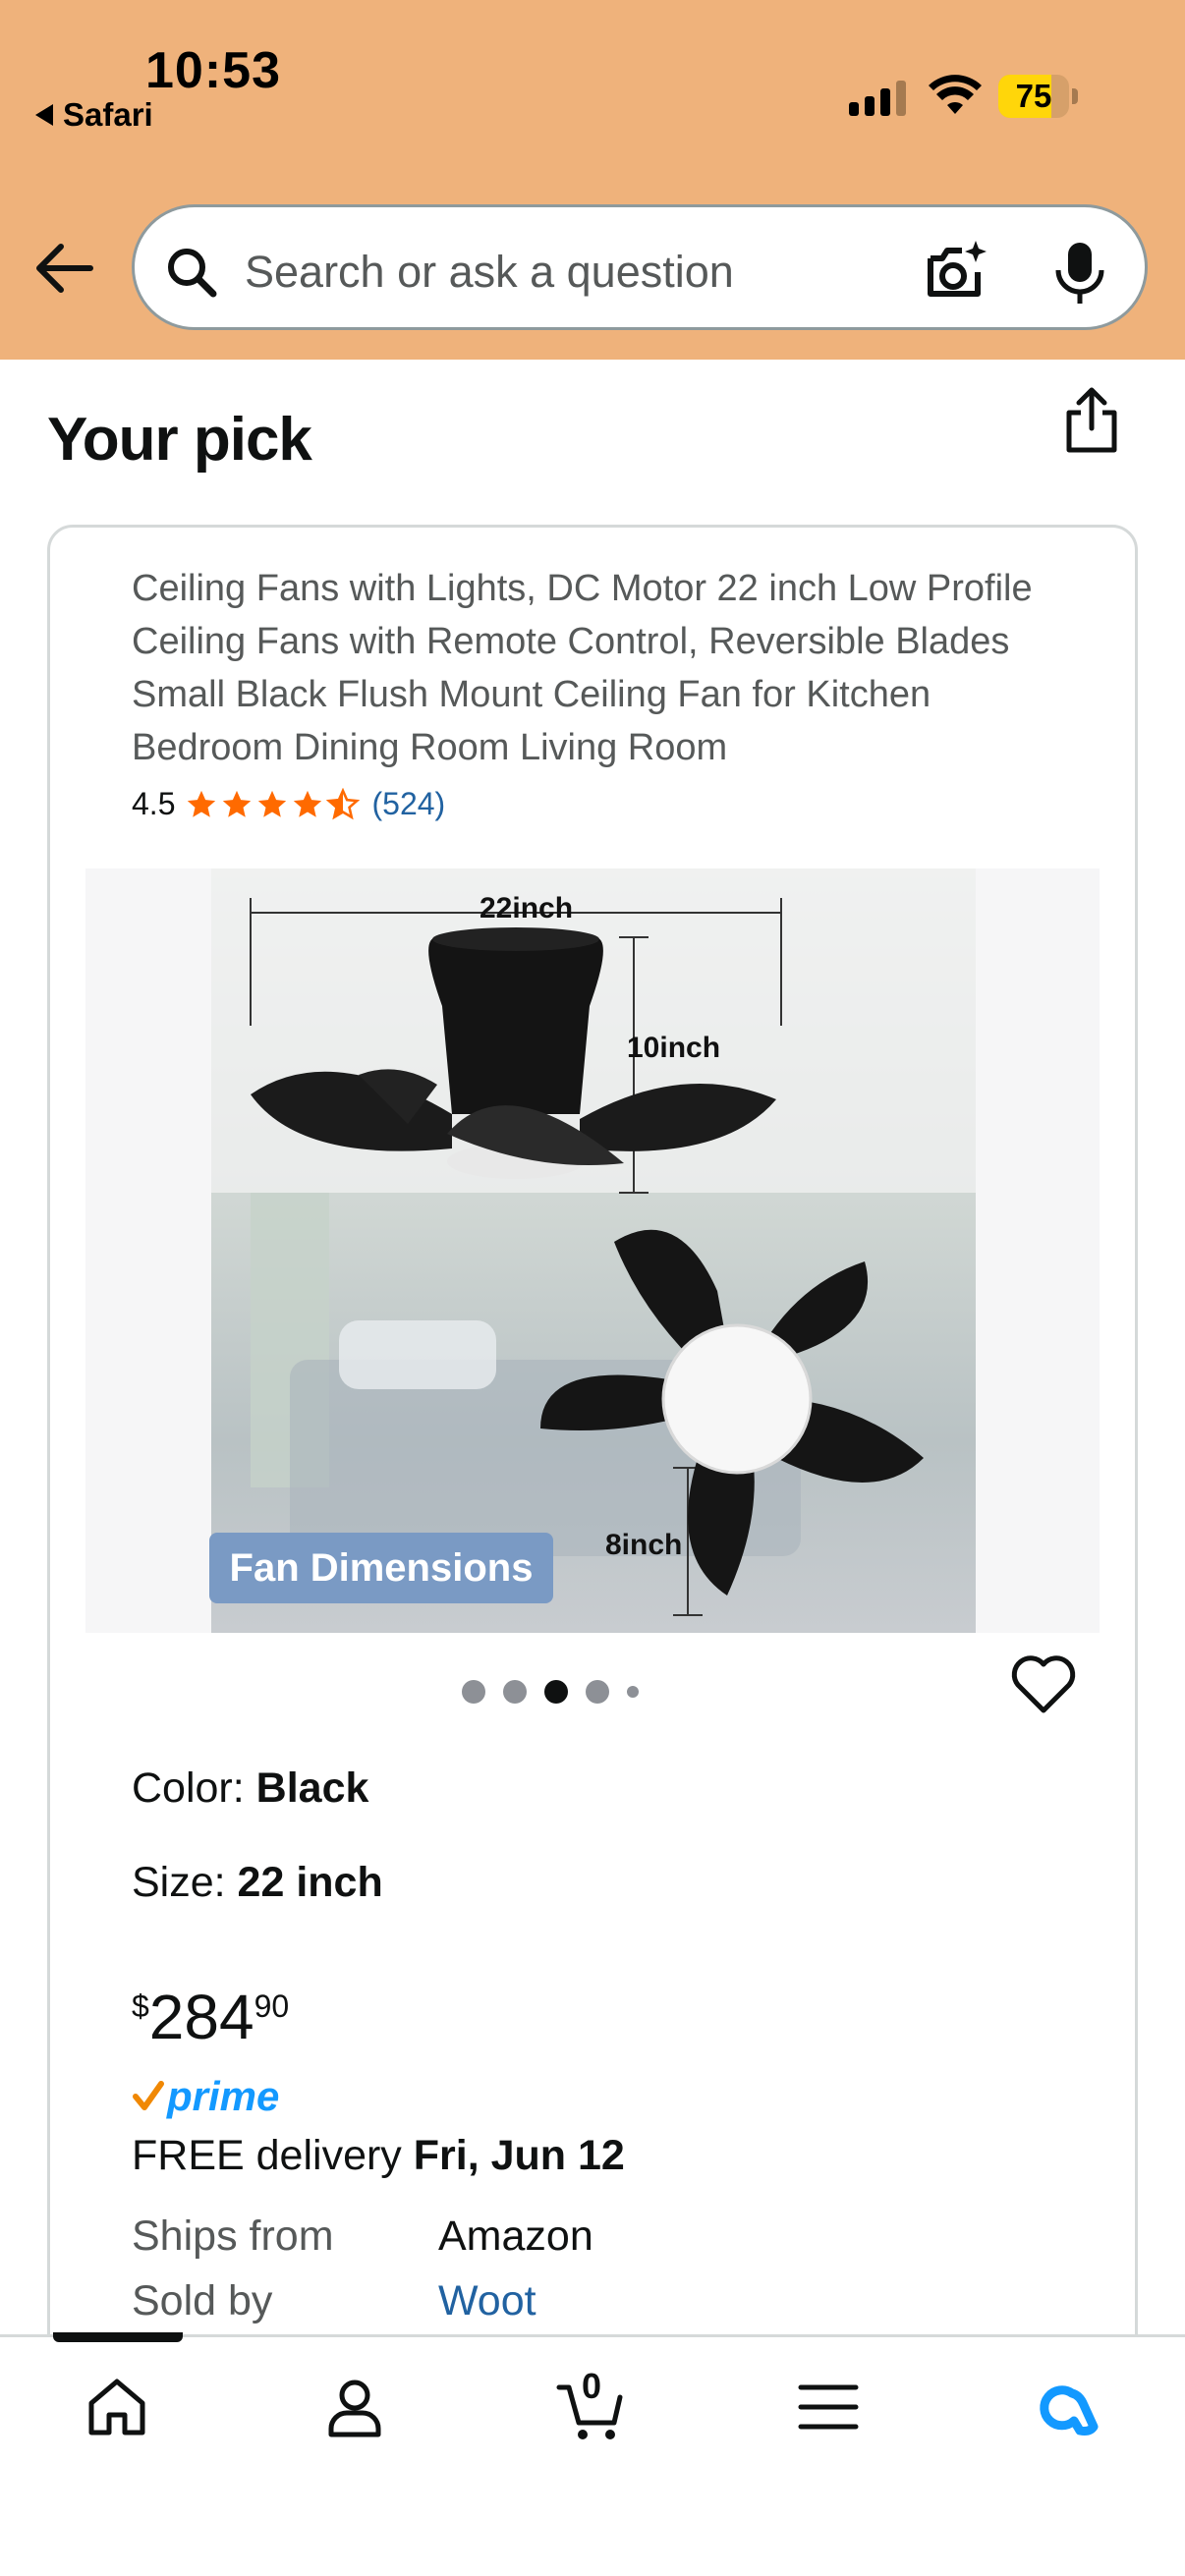 The height and width of the screenshot is (2576, 1185). Describe the element at coordinates (140, 2006) in the screenshot. I see `price-currency: $` at that location.